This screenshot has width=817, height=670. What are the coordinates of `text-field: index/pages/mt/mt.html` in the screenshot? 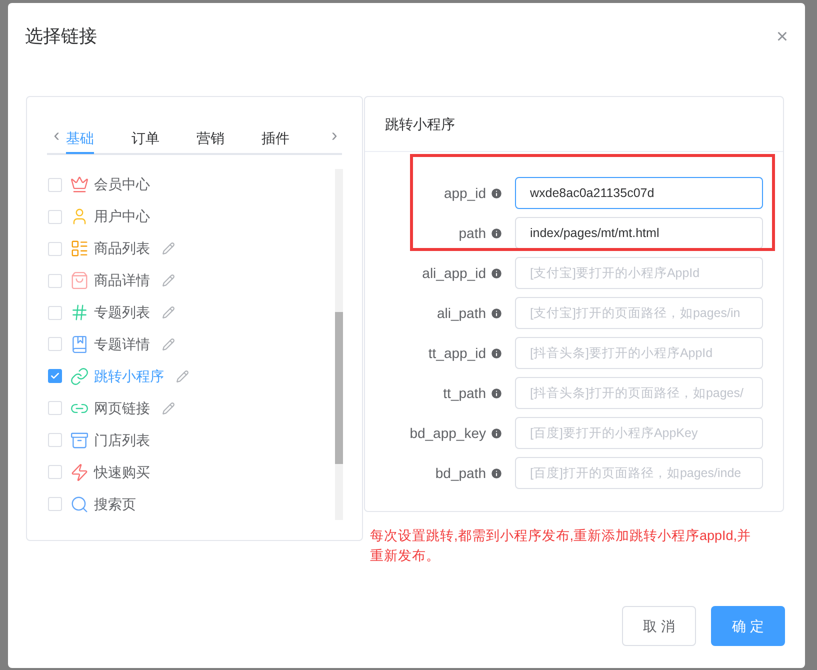 It's located at (639, 233).